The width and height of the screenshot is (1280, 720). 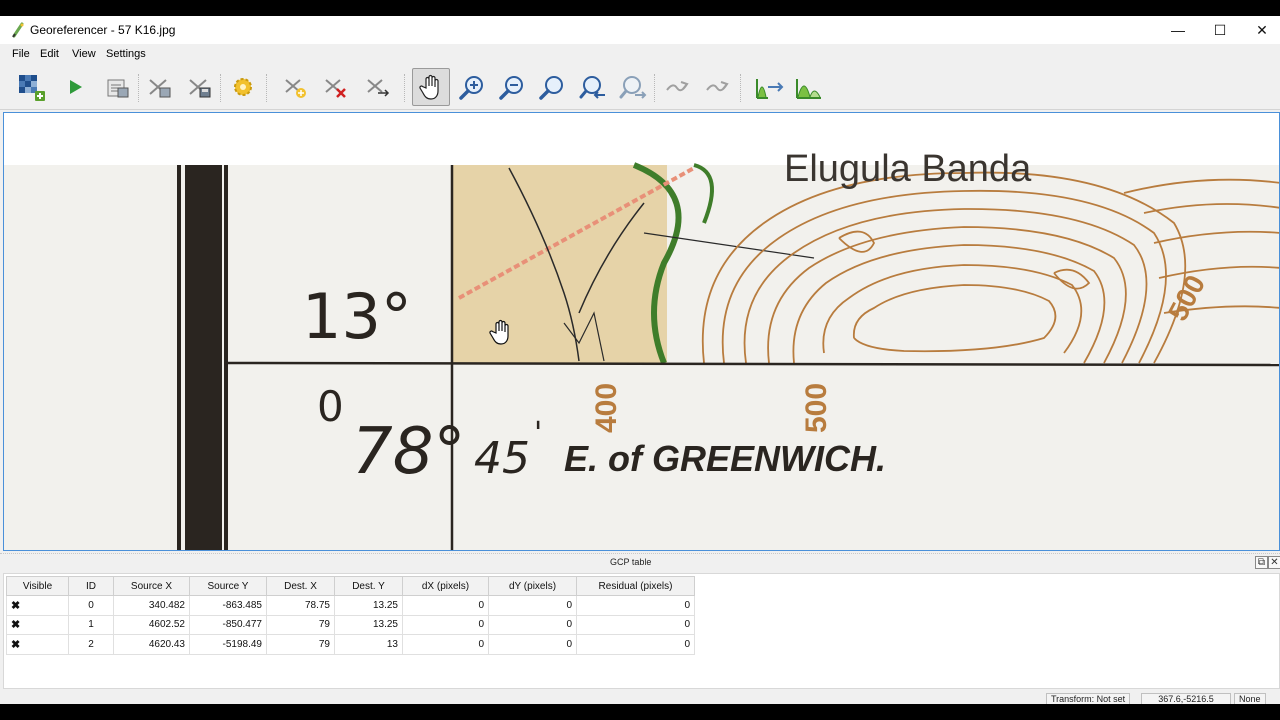 I want to click on zoom-to-layer-icon, so click(x=552, y=87).